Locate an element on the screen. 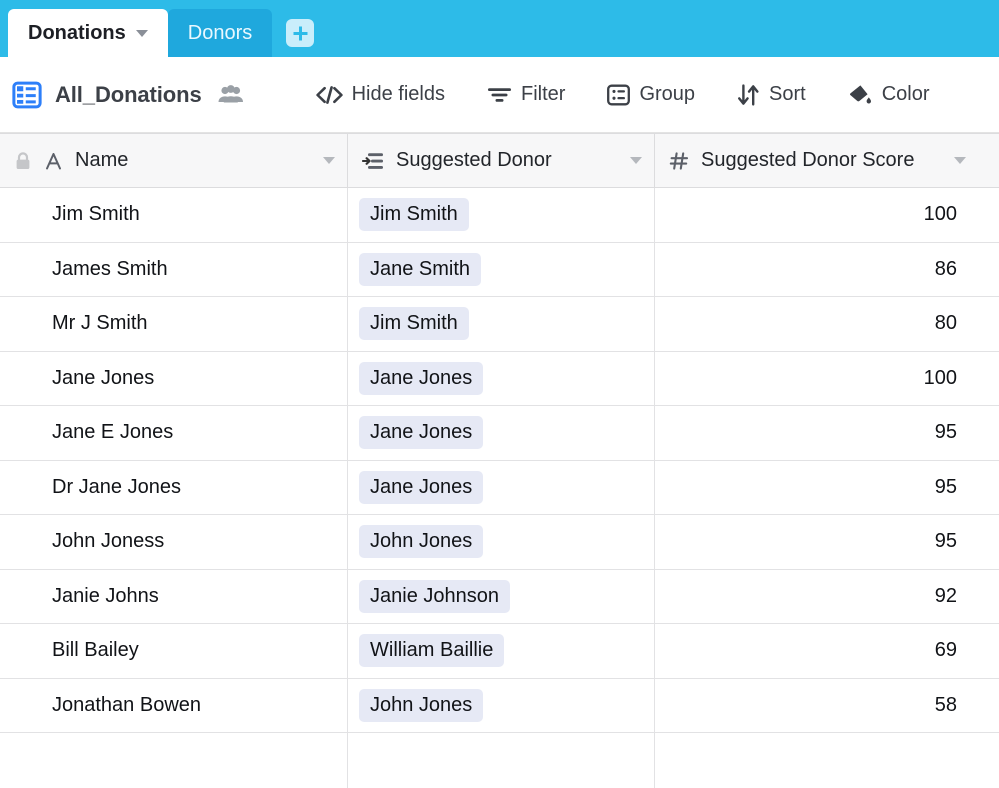  column-header-suggested-donor: Suggested Donor is located at coordinates (501, 160).